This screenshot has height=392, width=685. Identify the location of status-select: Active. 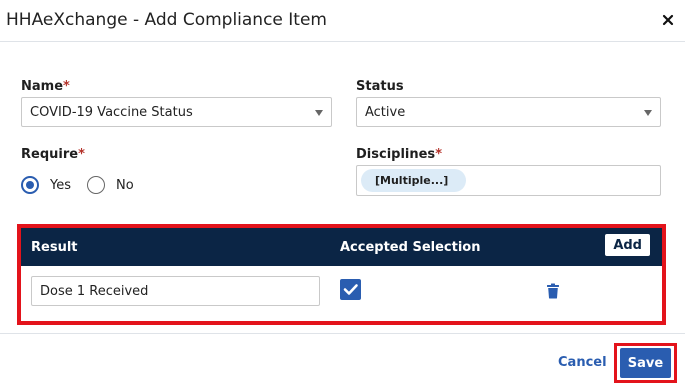
(508, 112).